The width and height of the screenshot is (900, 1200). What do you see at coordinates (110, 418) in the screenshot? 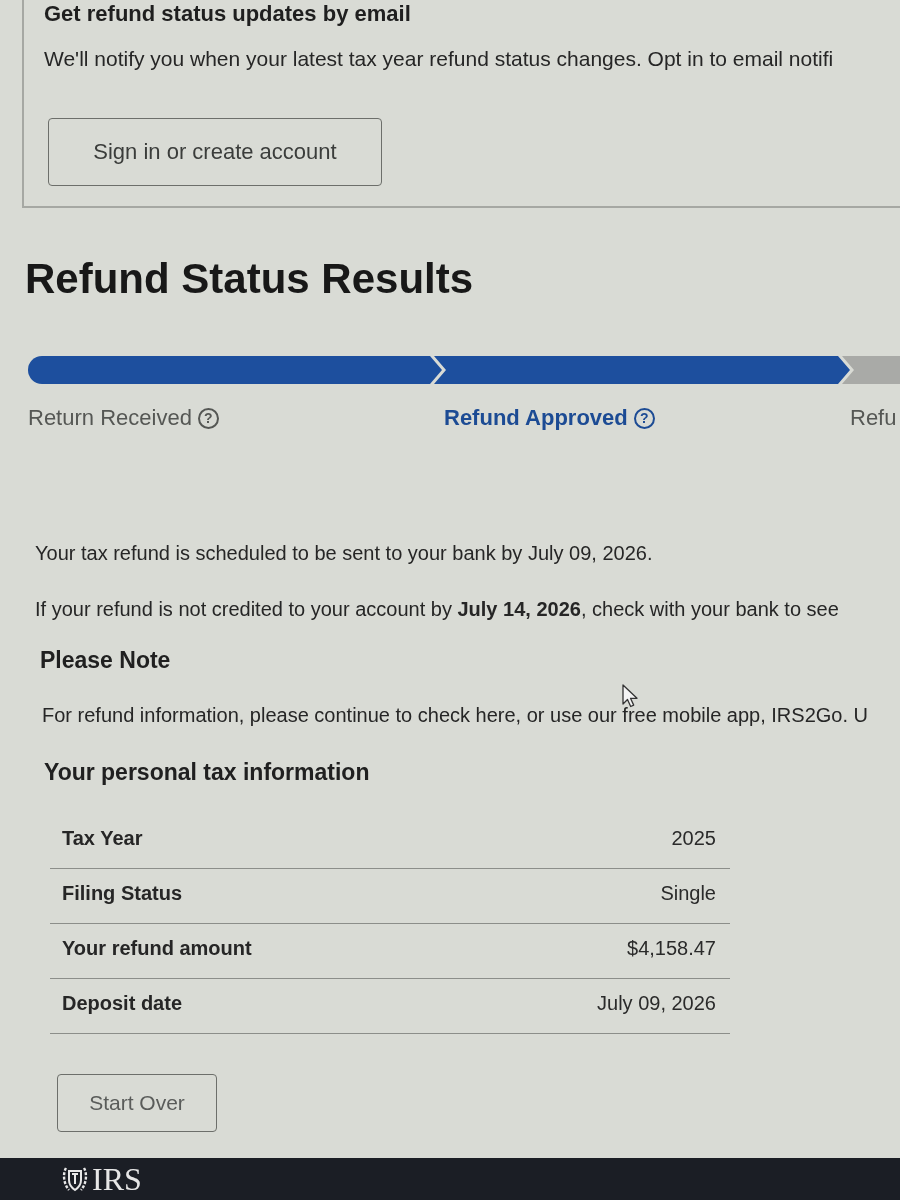
I see `step-label: Return Received` at bounding box center [110, 418].